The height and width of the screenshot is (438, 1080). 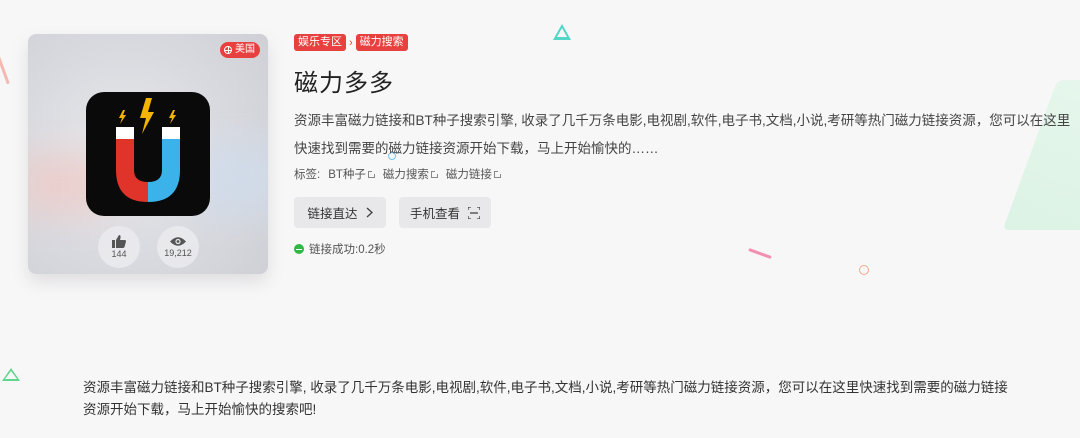 I want to click on tags-label: 标签:, so click(x=307, y=175).